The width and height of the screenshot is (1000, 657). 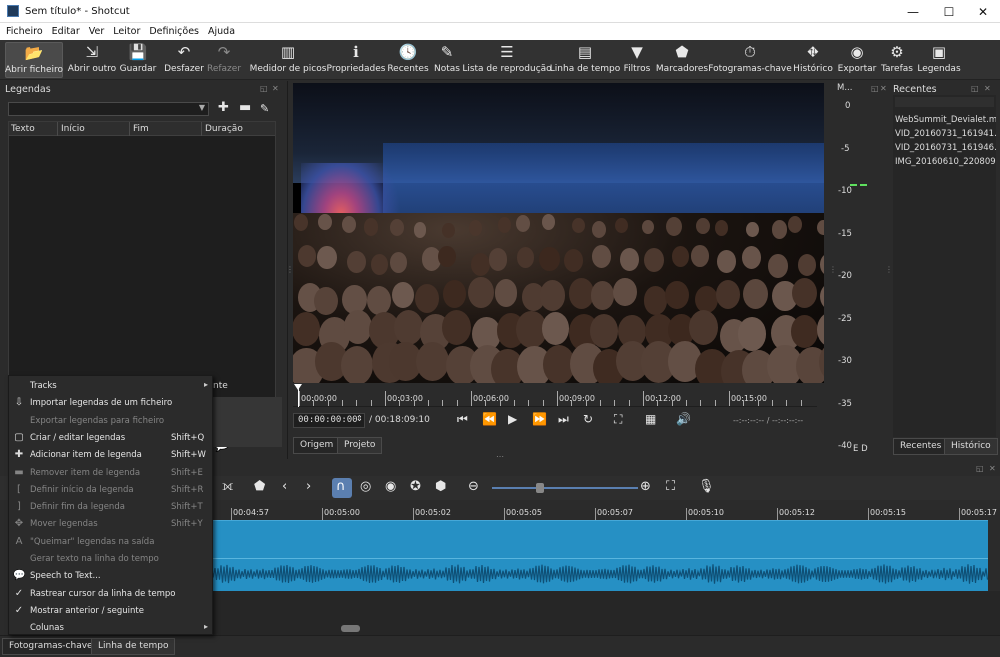 I want to click on zoom-slider, so click(x=565, y=488).